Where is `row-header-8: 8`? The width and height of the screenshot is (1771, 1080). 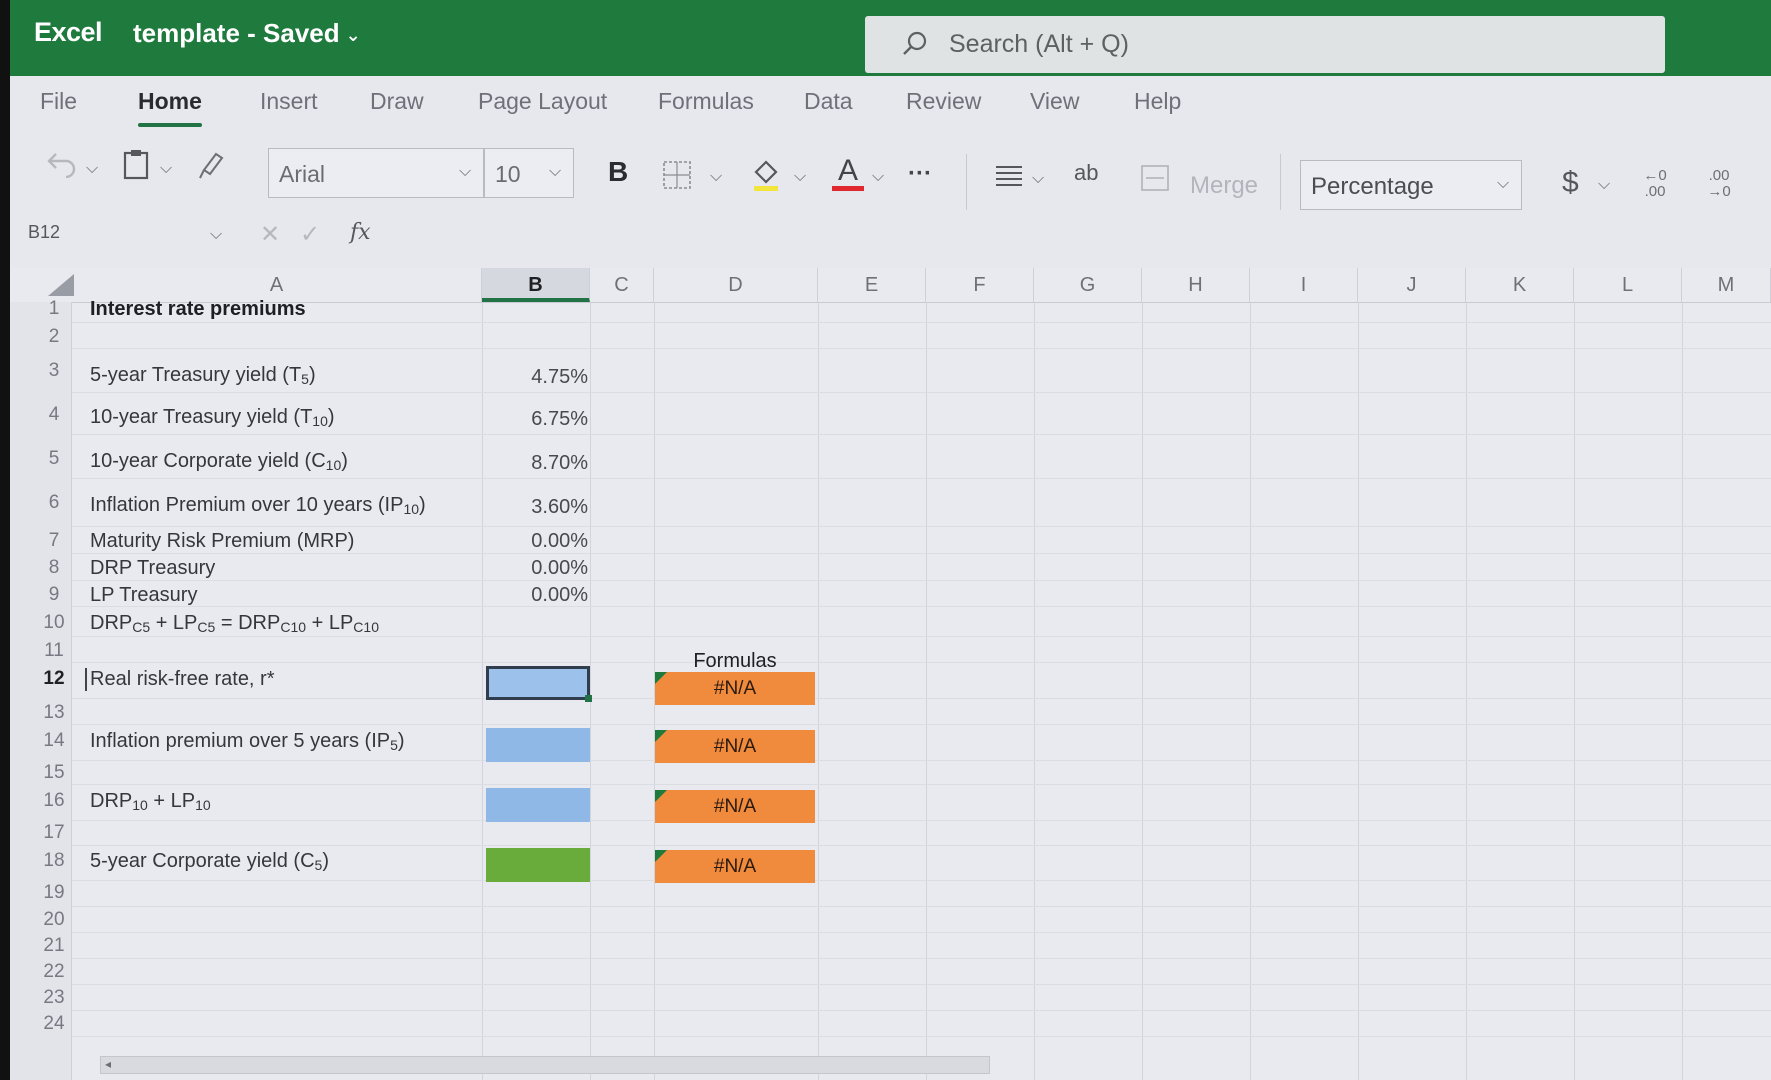 row-header-8: 8 is located at coordinates (54, 568).